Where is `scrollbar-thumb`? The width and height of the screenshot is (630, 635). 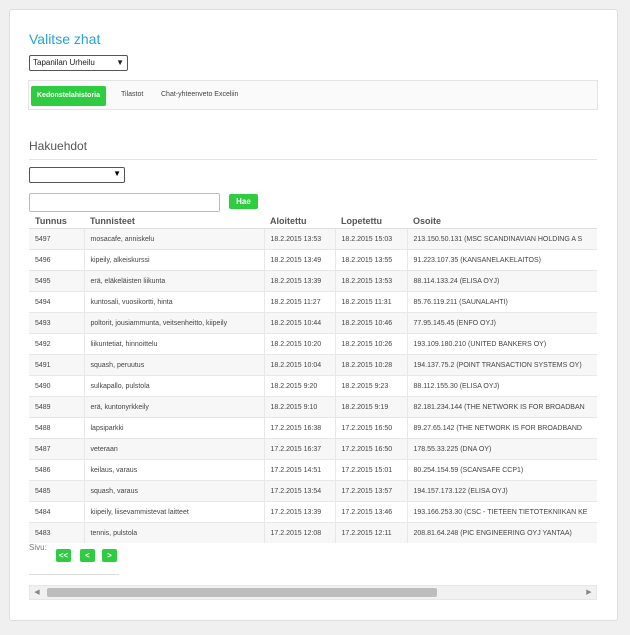 scrollbar-thumb is located at coordinates (242, 592).